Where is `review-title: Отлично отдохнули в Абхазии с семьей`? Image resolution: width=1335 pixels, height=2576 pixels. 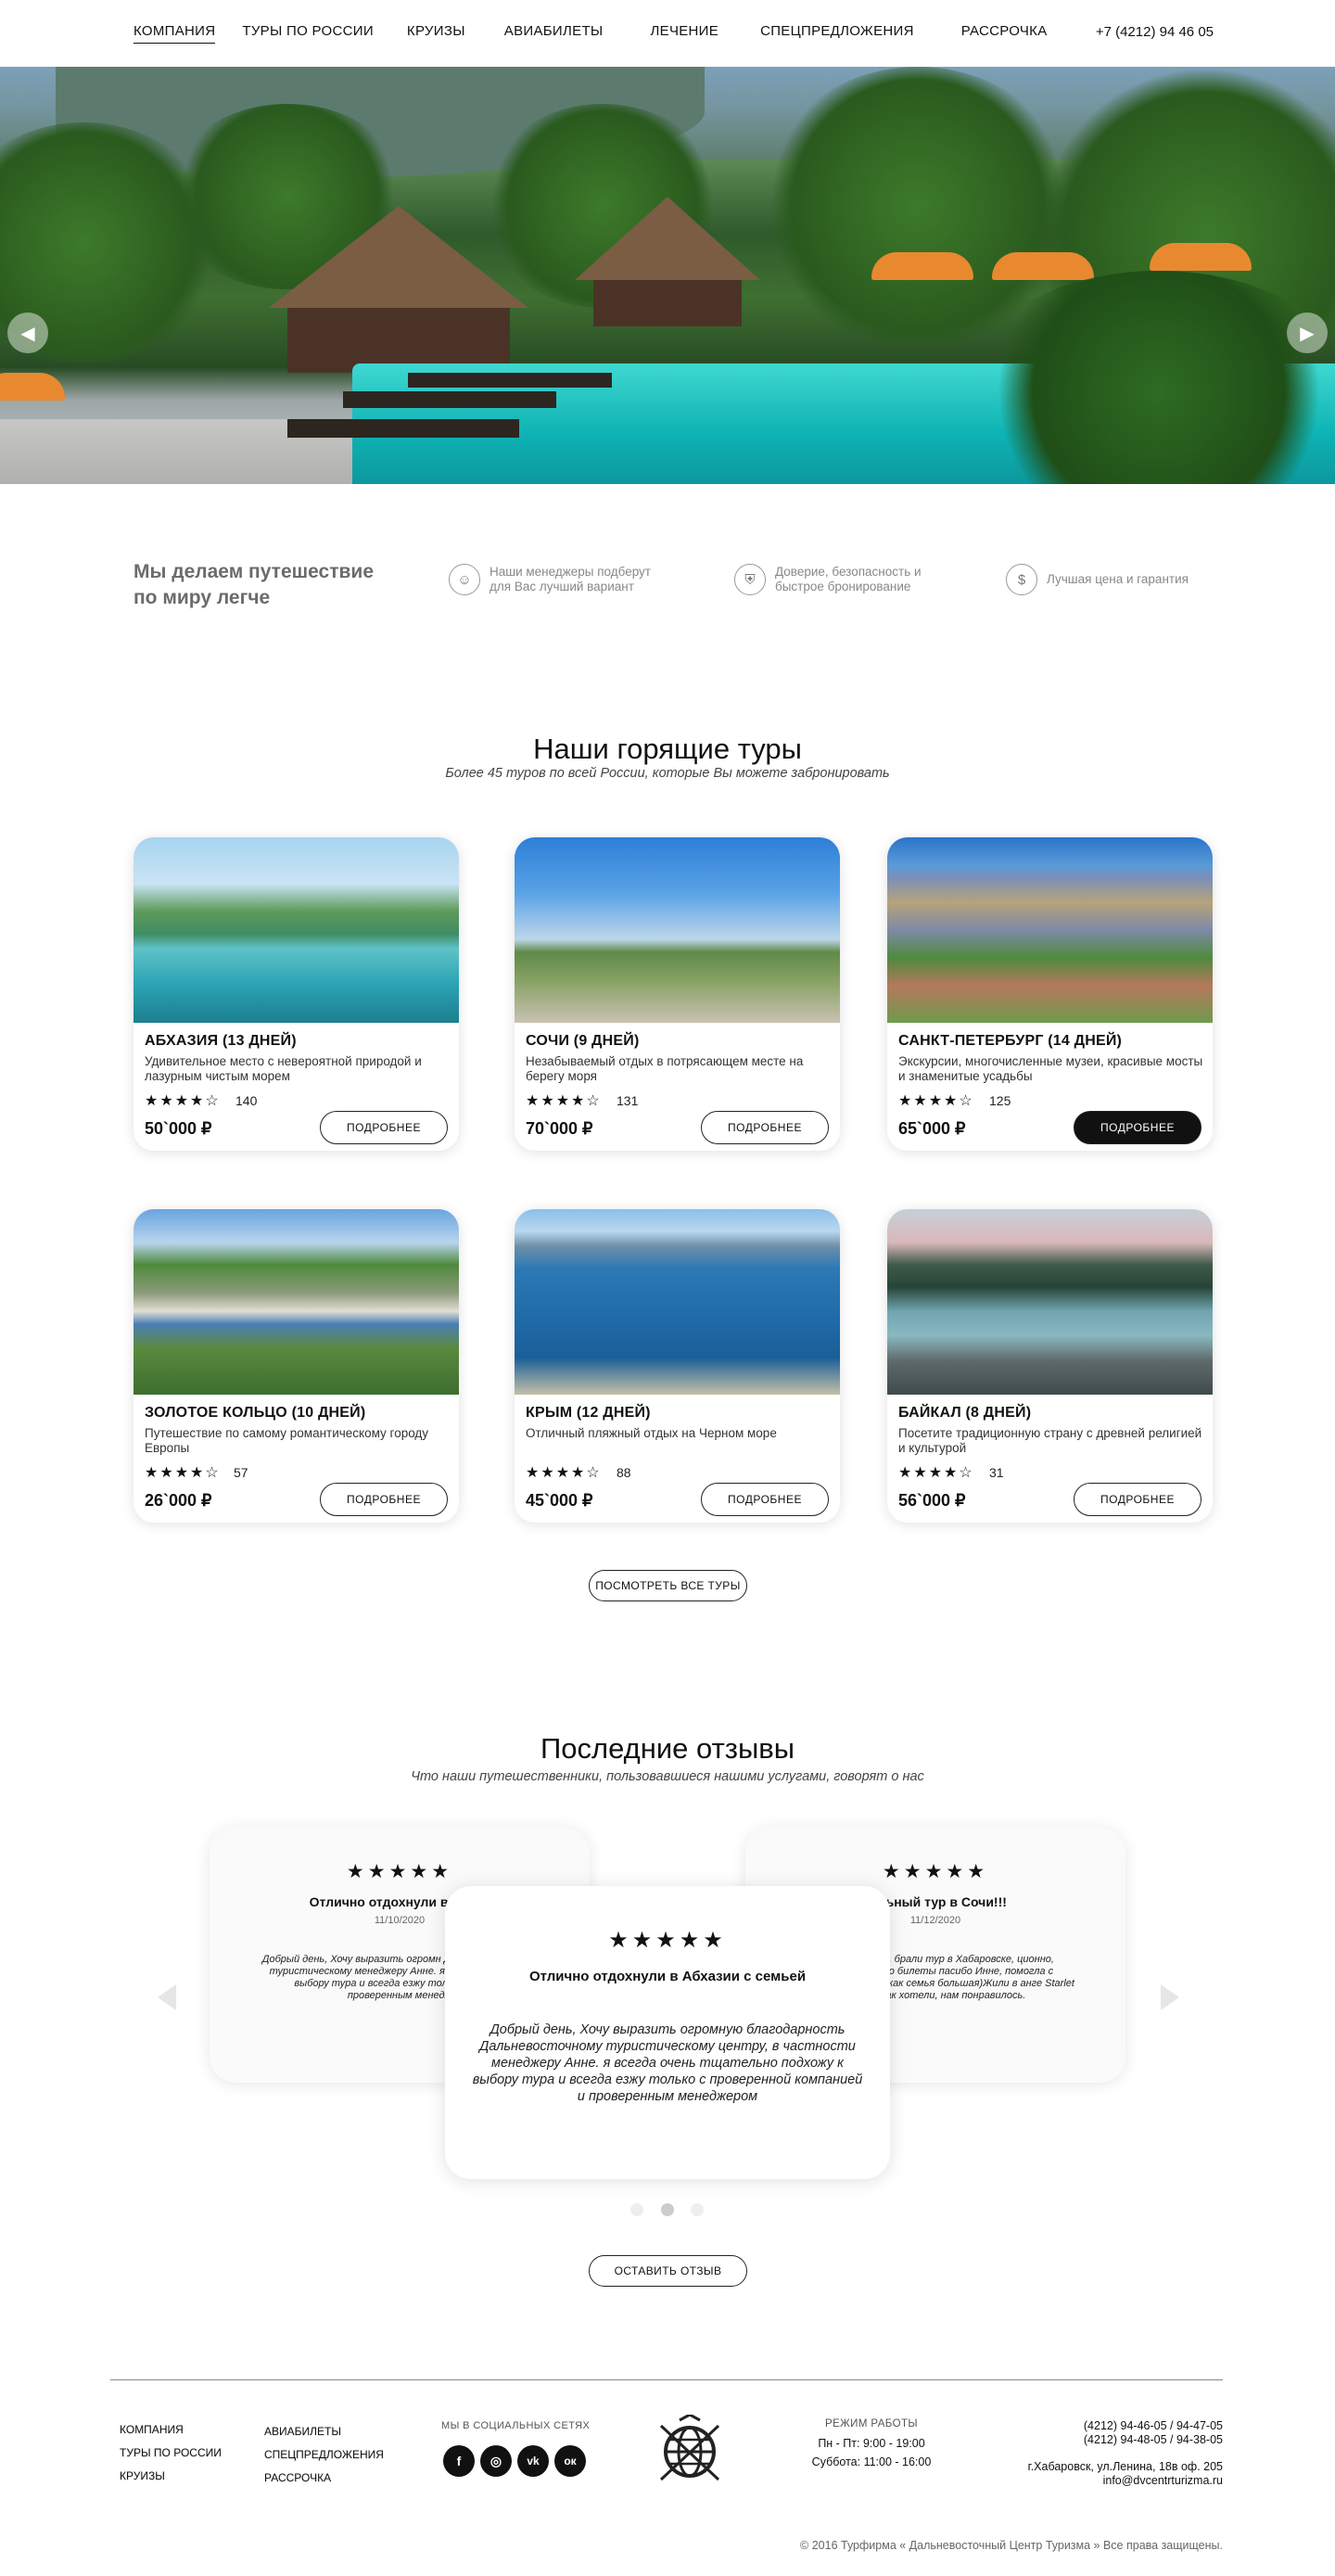
review-title: Отлично отдохнули в Абхазии с семьей is located at coordinates (667, 1977).